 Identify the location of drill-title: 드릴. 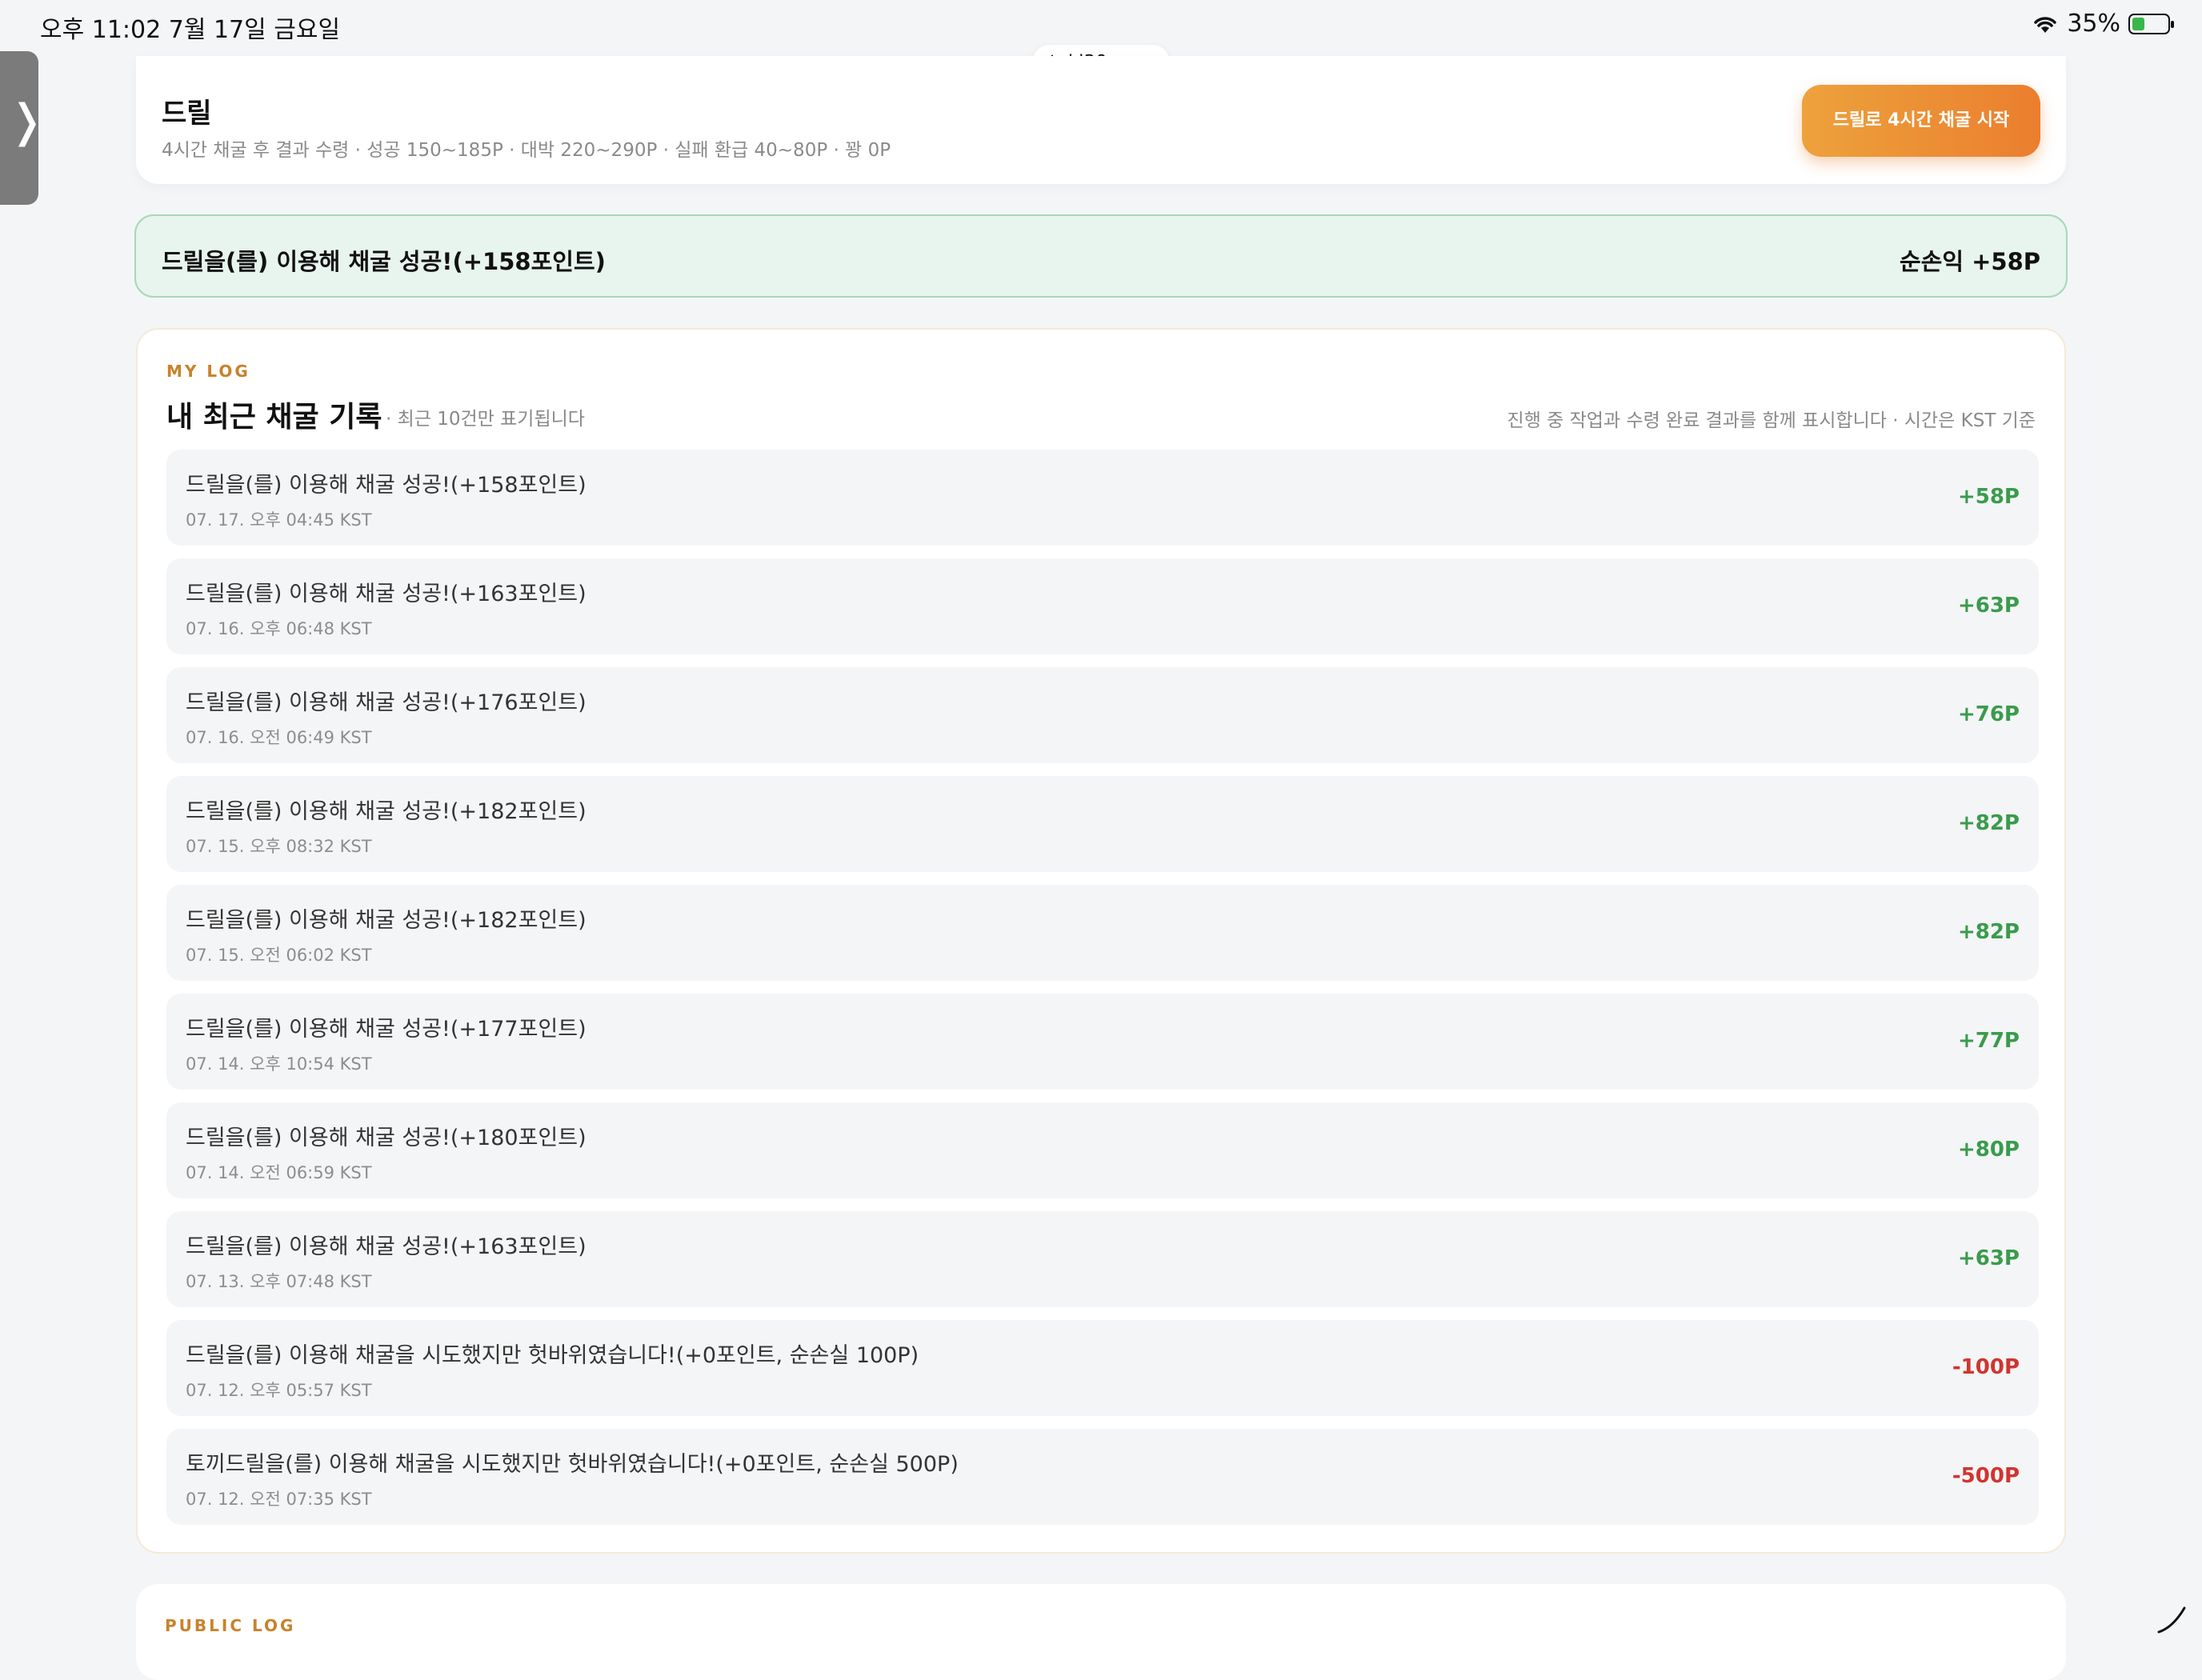
(187, 114).